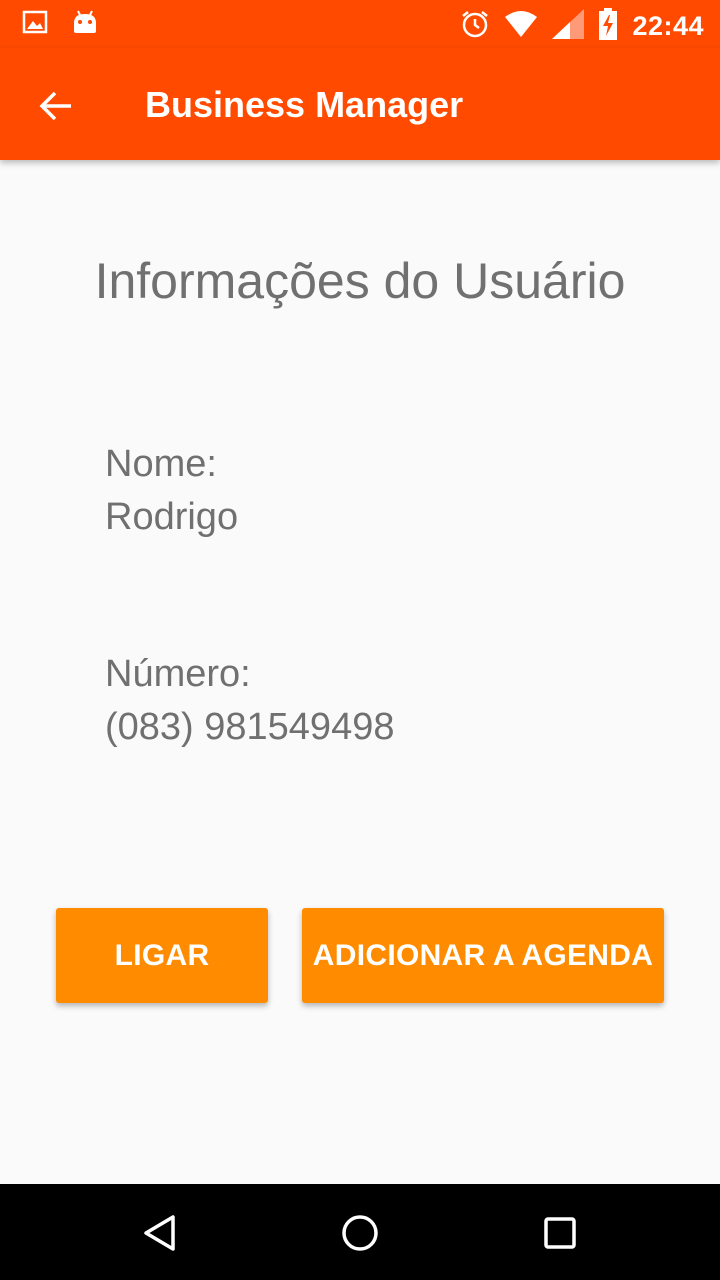 This screenshot has height=1280, width=720. I want to click on status-time: 22:44, so click(668, 26).